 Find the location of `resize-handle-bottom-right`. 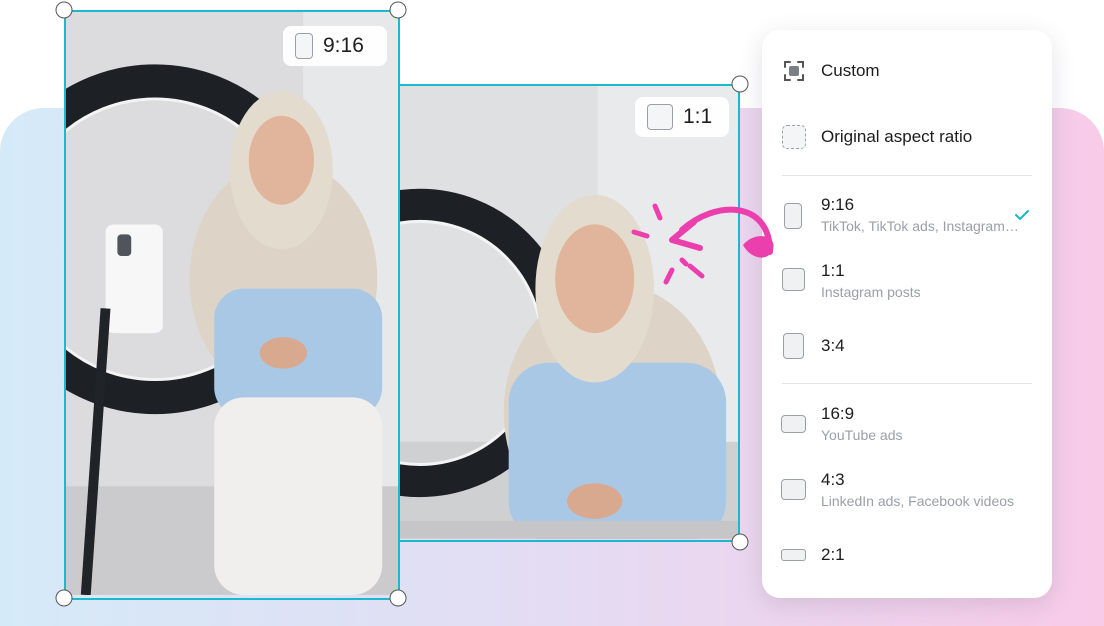

resize-handle-bottom-right is located at coordinates (398, 598).